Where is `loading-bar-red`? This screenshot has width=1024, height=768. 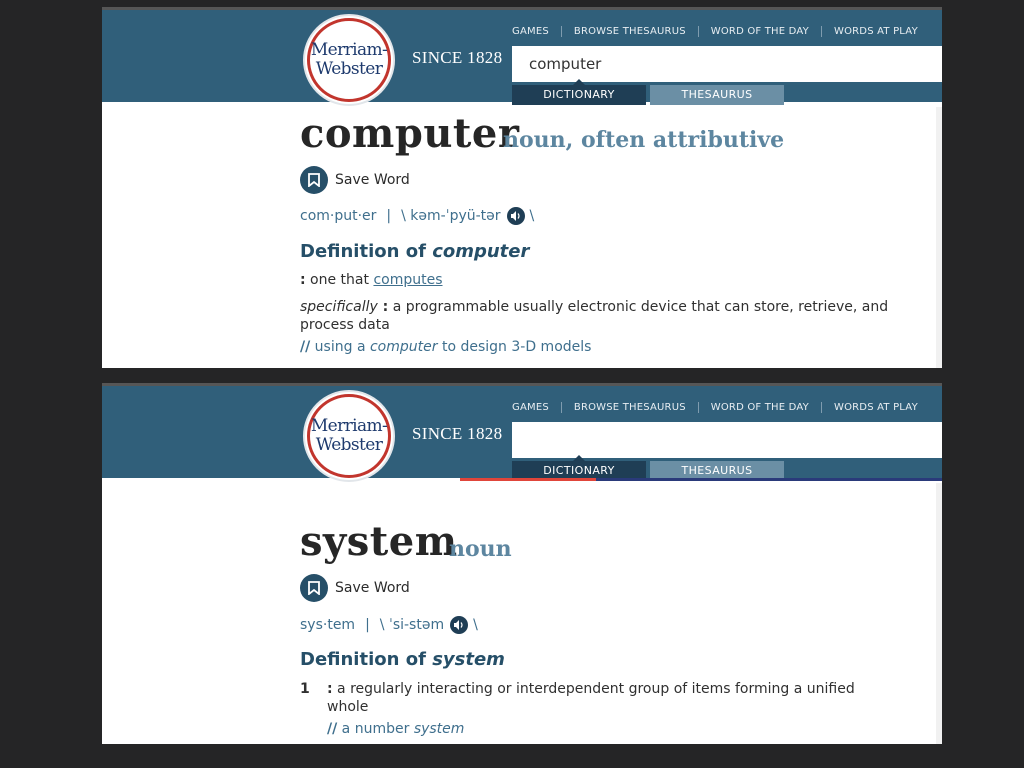 loading-bar-red is located at coordinates (528, 479).